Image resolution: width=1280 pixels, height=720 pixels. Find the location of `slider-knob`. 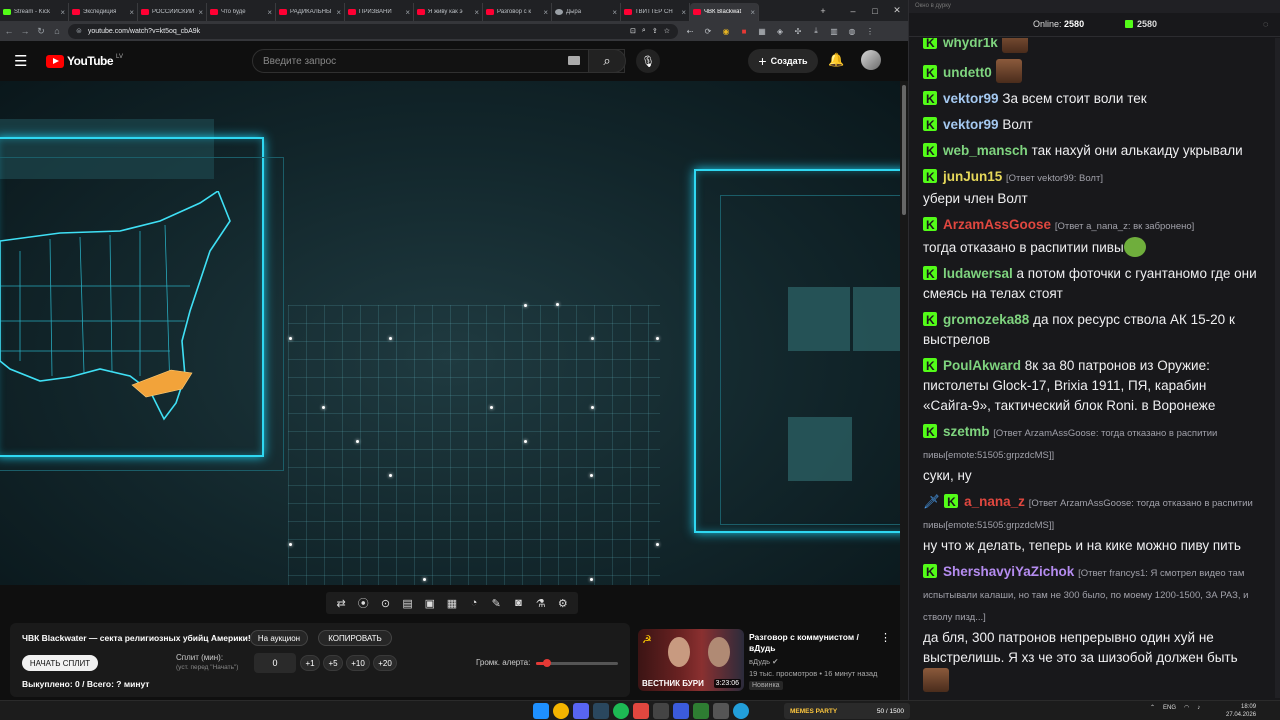

slider-knob is located at coordinates (547, 663).